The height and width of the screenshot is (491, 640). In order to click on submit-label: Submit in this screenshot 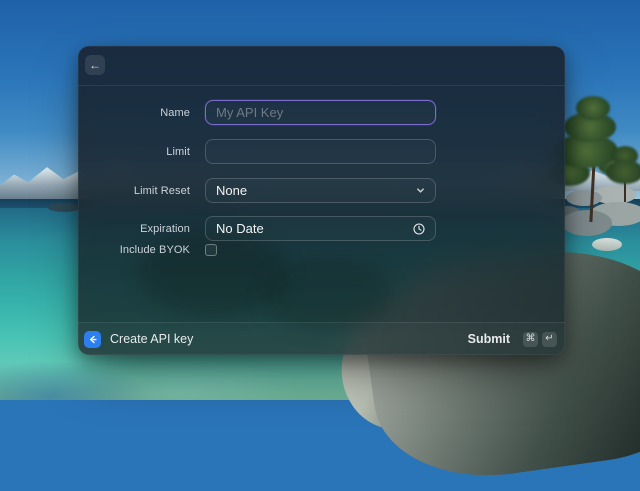, I will do `click(488, 339)`.